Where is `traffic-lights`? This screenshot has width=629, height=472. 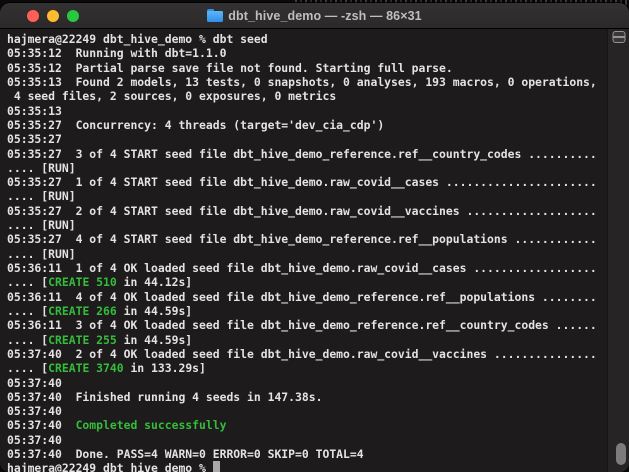 traffic-lights is located at coordinates (39, 15).